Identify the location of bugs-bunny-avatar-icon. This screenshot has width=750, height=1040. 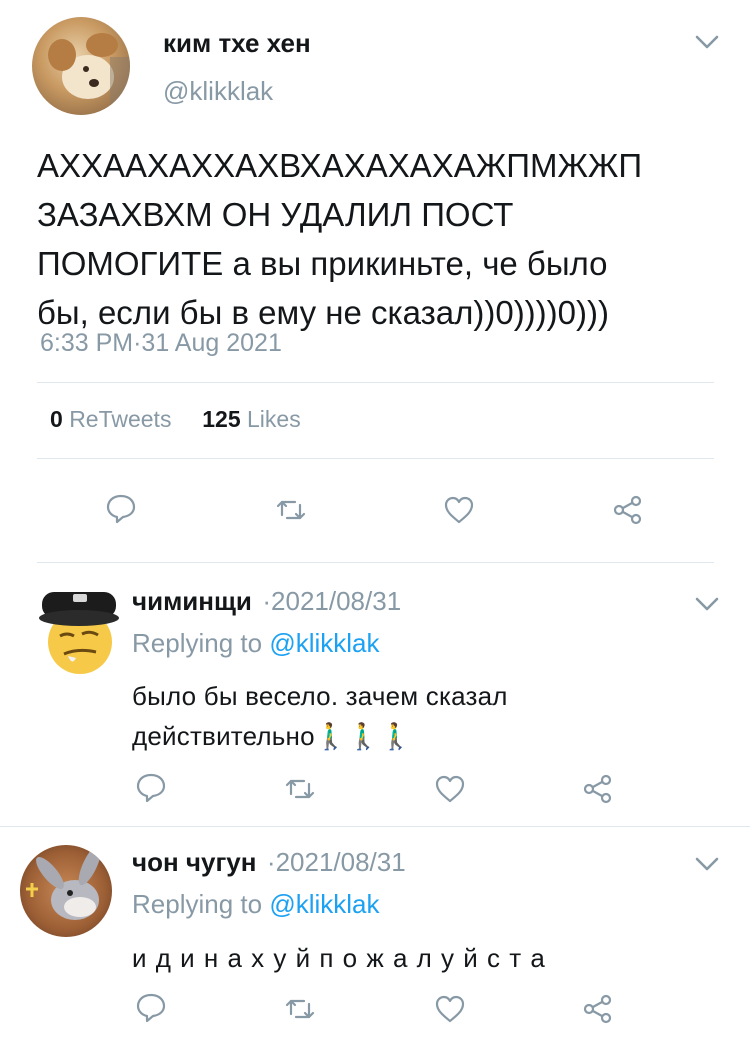
(64, 882).